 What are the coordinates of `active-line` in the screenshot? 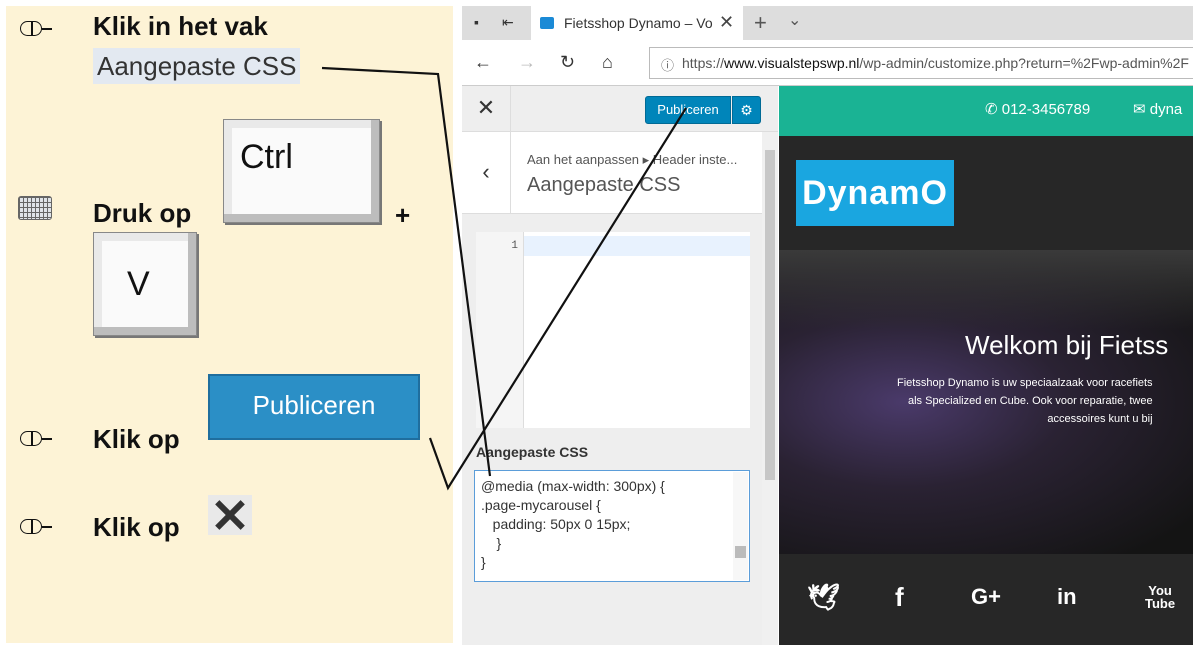 It's located at (637, 246).